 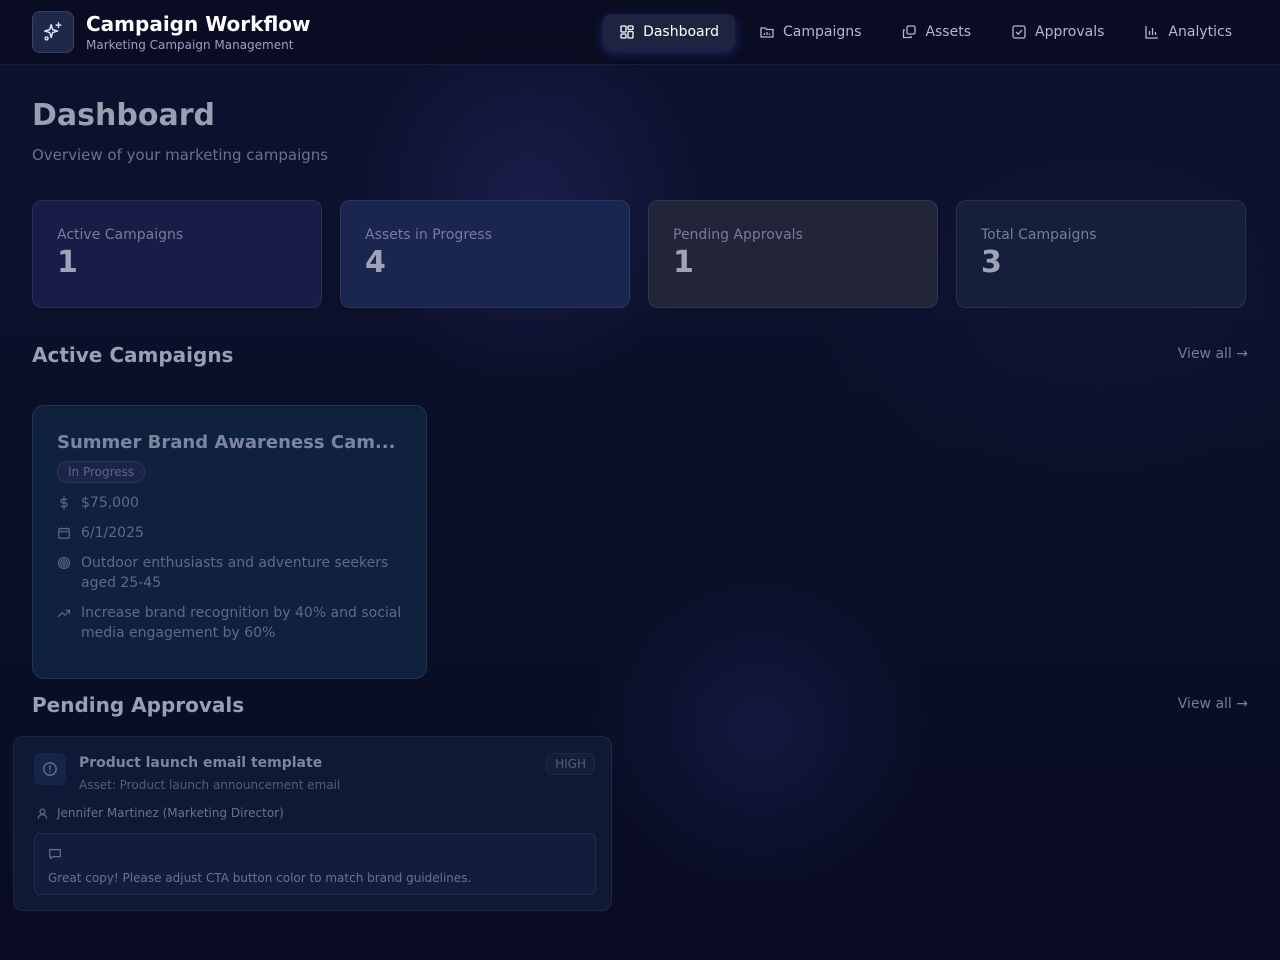 I want to click on stat-card-pending-approvals: Pending Approvals 1, so click(x=793, y=254).